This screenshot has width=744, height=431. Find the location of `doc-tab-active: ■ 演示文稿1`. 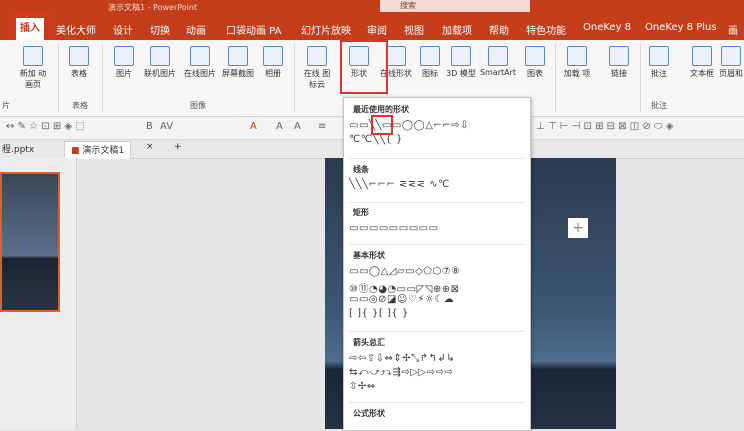

doc-tab-active: ■ 演示文稿1 is located at coordinates (98, 150).